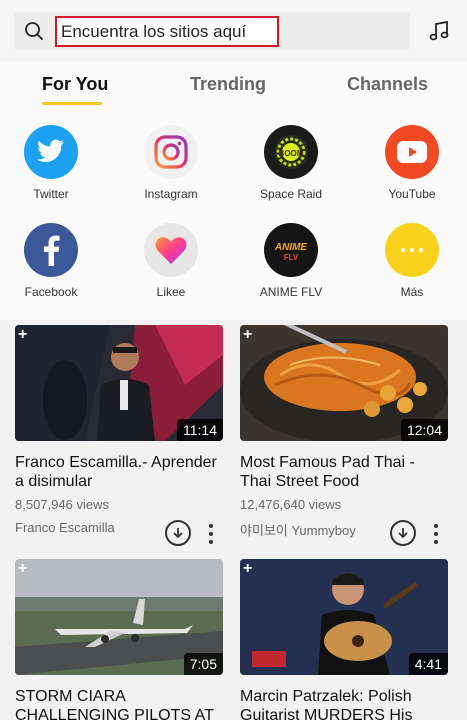 This screenshot has width=467, height=720. I want to click on shortcut-label: Likee, so click(171, 292).